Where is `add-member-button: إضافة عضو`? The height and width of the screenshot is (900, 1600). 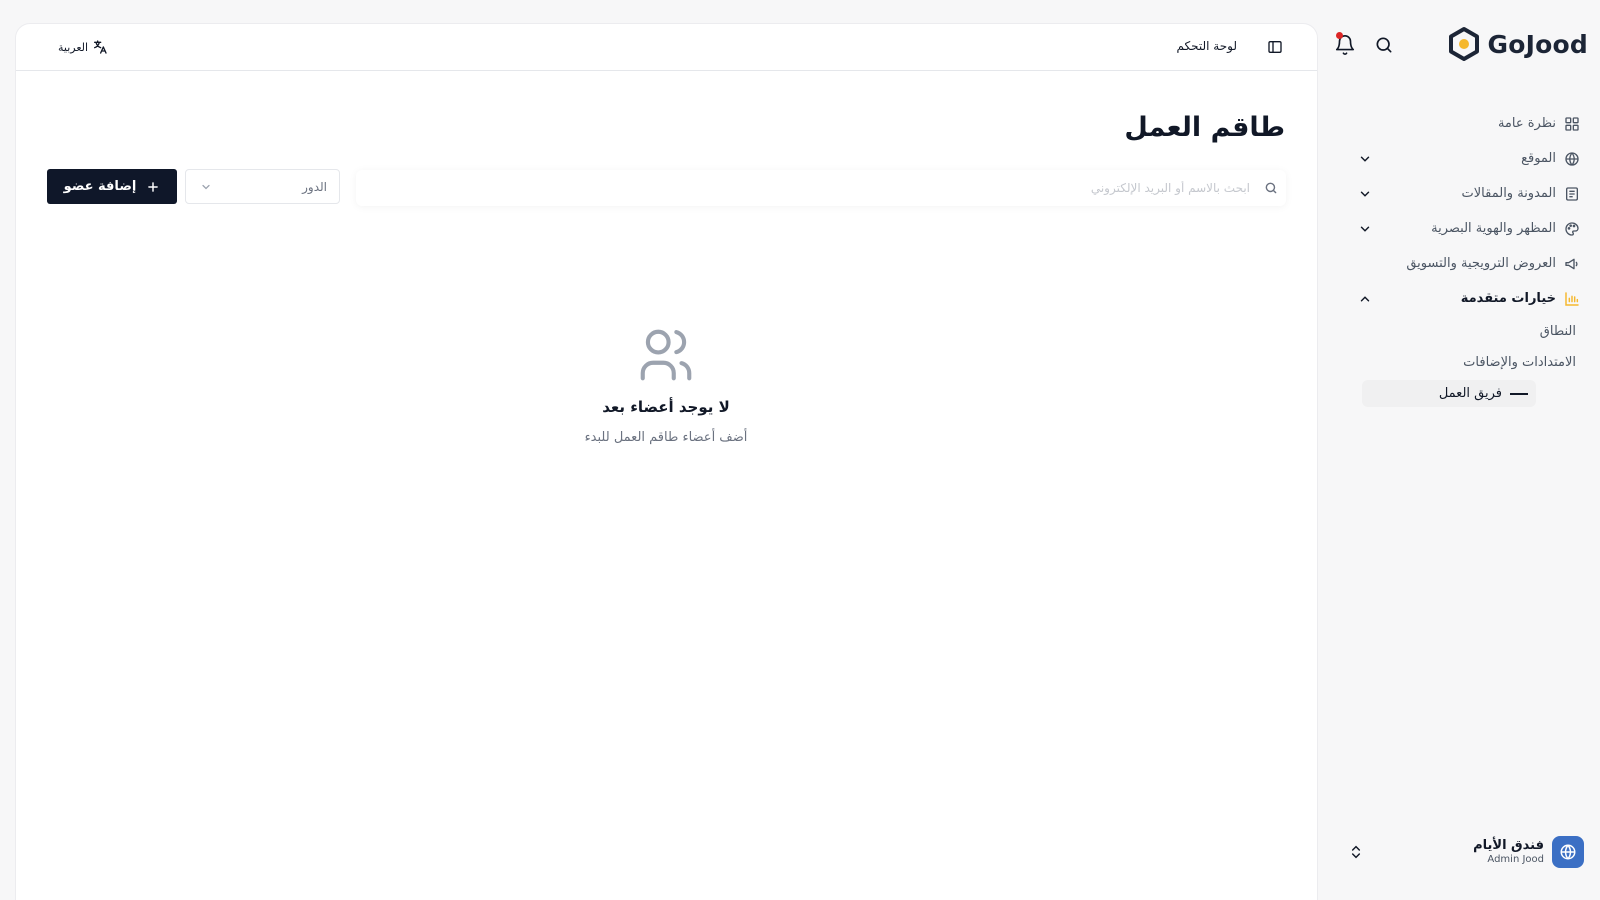 add-member-button: إضافة عضو is located at coordinates (112, 186).